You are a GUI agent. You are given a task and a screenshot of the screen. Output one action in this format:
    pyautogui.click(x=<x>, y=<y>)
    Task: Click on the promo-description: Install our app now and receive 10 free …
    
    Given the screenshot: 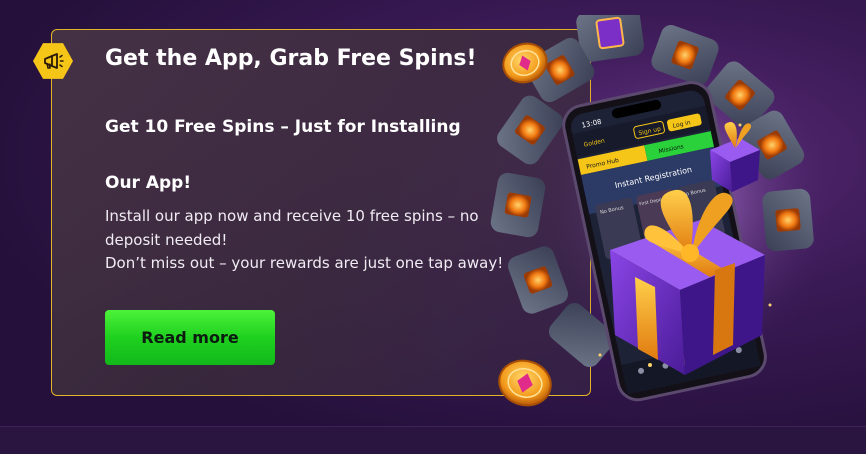 What is the action you would take?
    pyautogui.click(x=305, y=240)
    